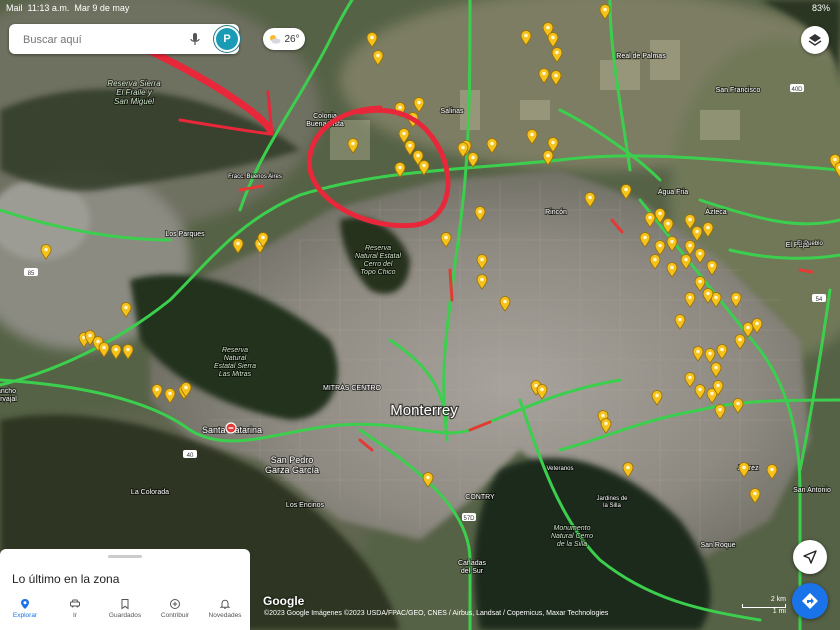 This screenshot has width=840, height=630. What do you see at coordinates (812, 490) in the screenshot?
I see `map-label-san-antonio: San Antonio` at bounding box center [812, 490].